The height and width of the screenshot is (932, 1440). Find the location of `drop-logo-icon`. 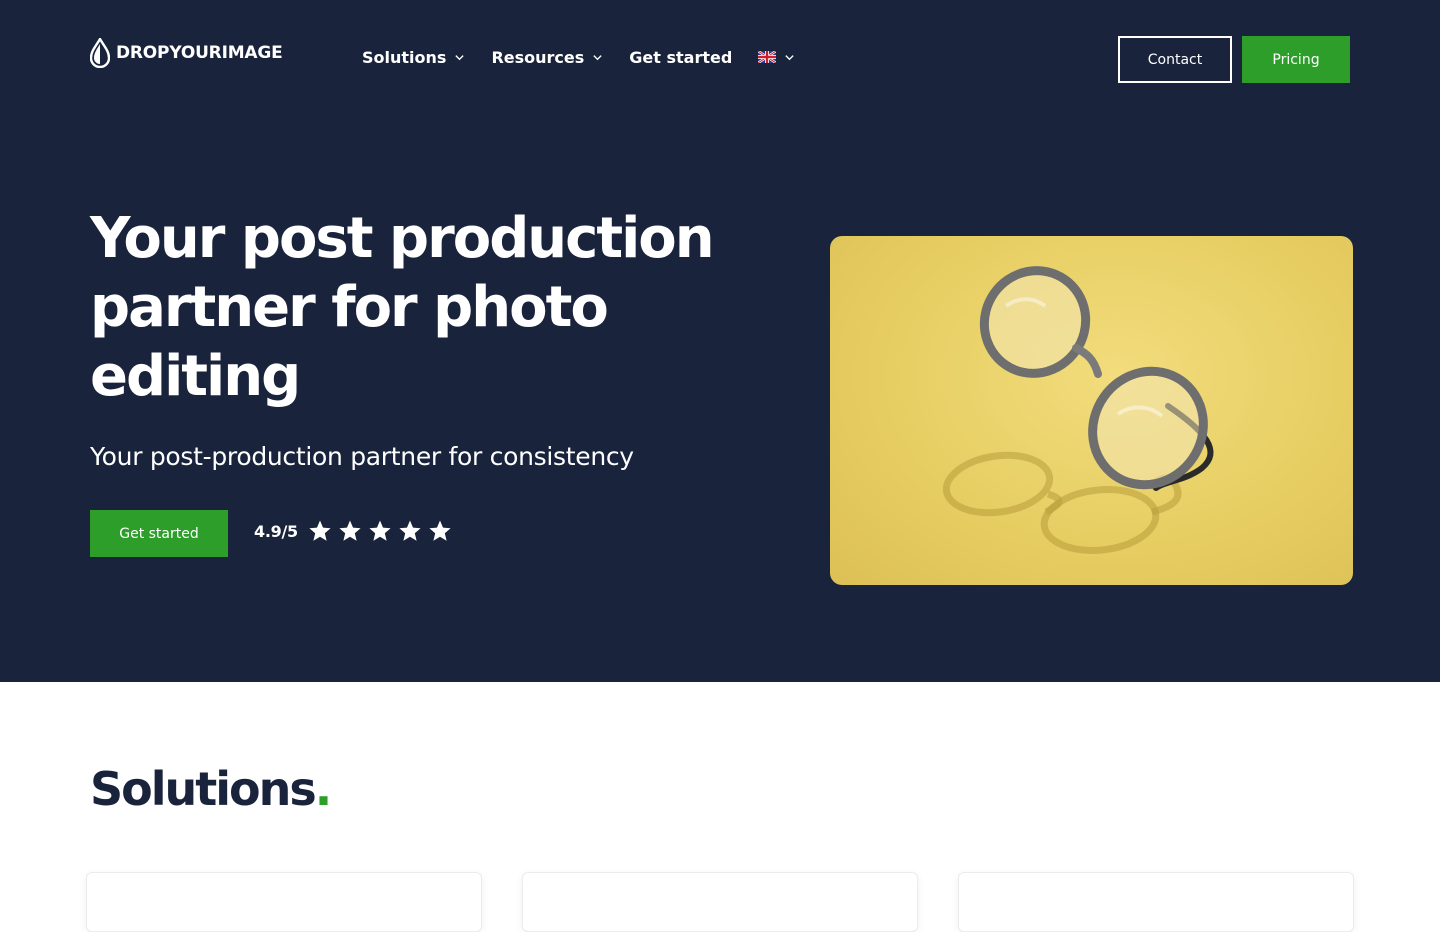

drop-logo-icon is located at coordinates (100, 53).